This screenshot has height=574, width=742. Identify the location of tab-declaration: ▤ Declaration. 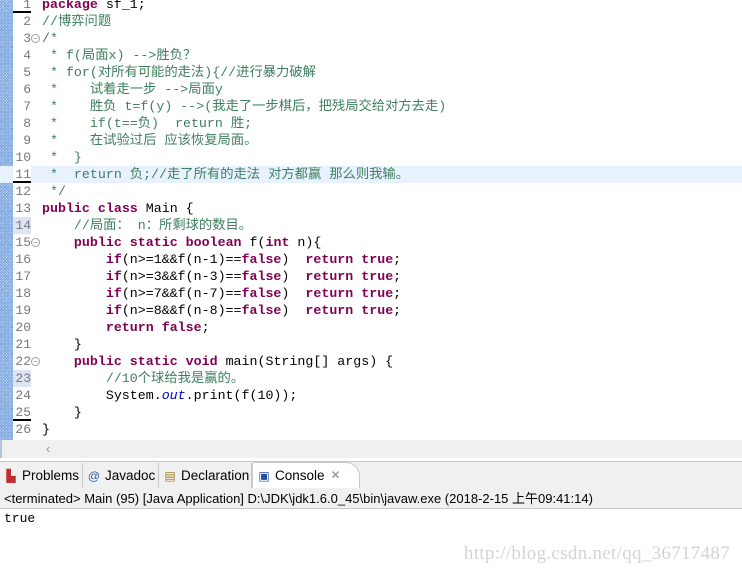
(205, 475).